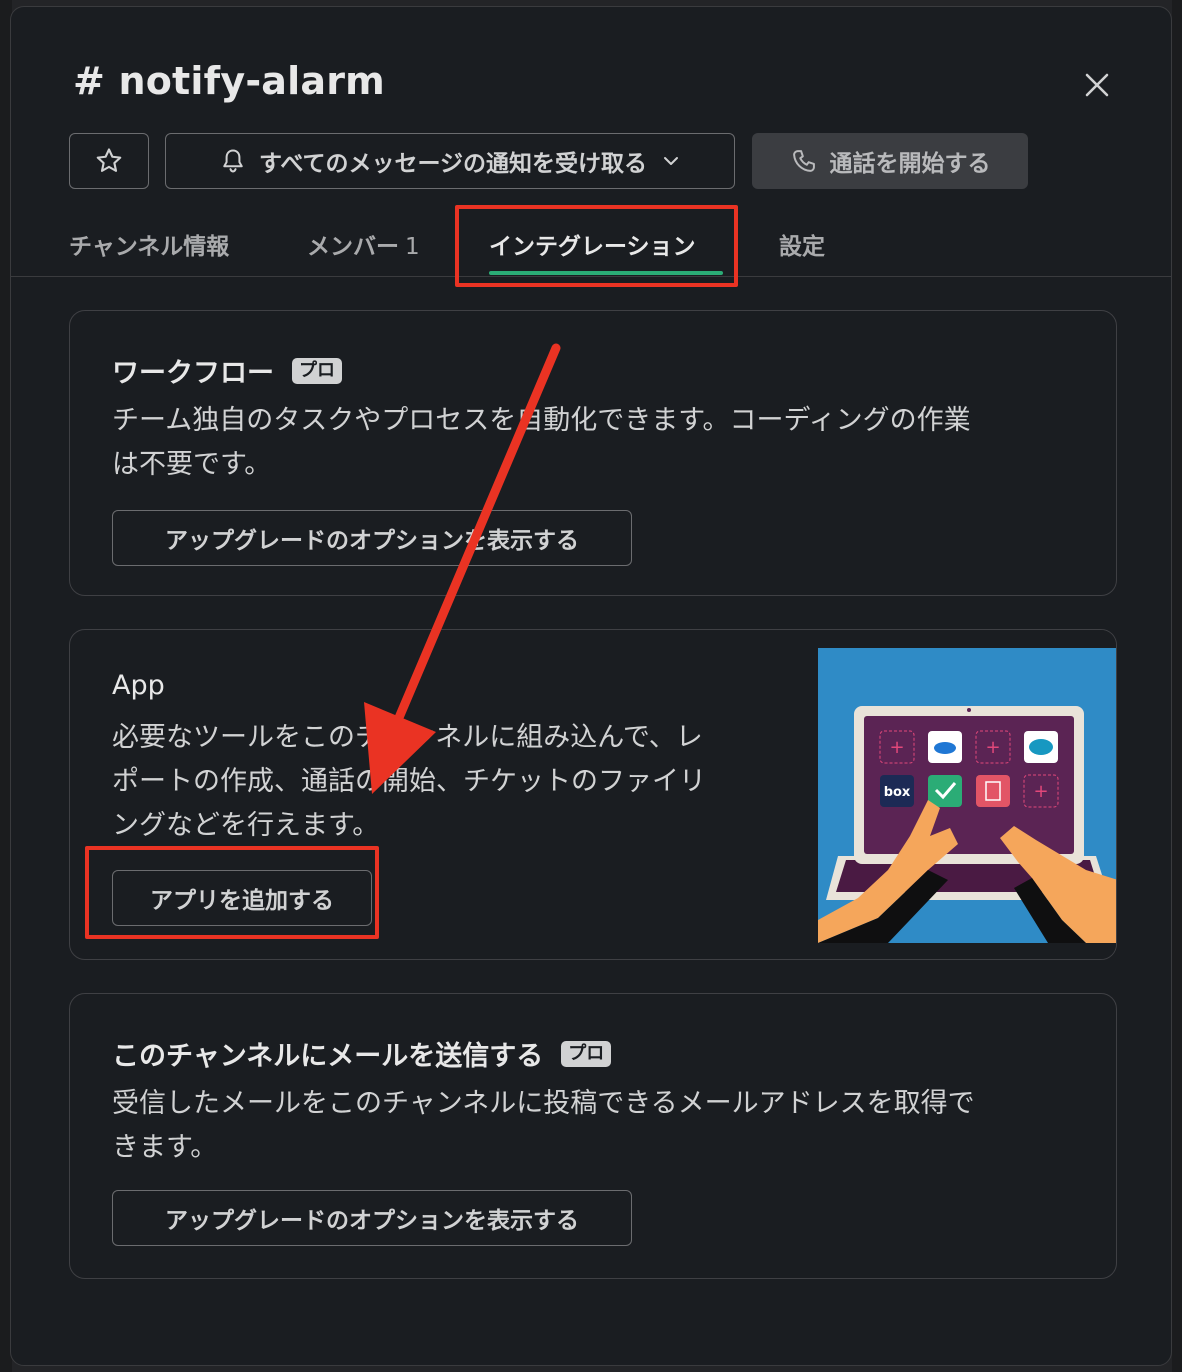  I want to click on laptop-apps-illustration: + + box +, so click(967, 794).